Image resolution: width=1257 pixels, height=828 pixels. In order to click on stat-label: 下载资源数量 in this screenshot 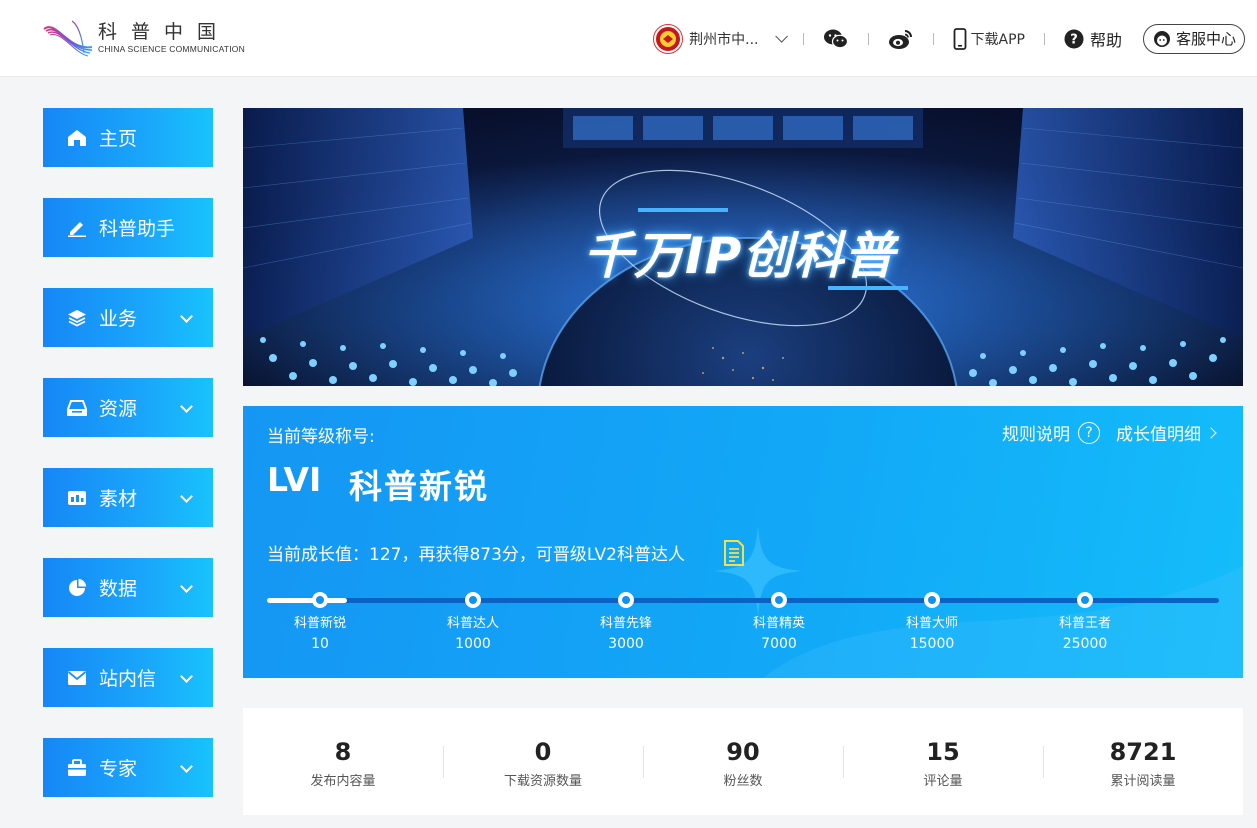, I will do `click(542, 781)`.